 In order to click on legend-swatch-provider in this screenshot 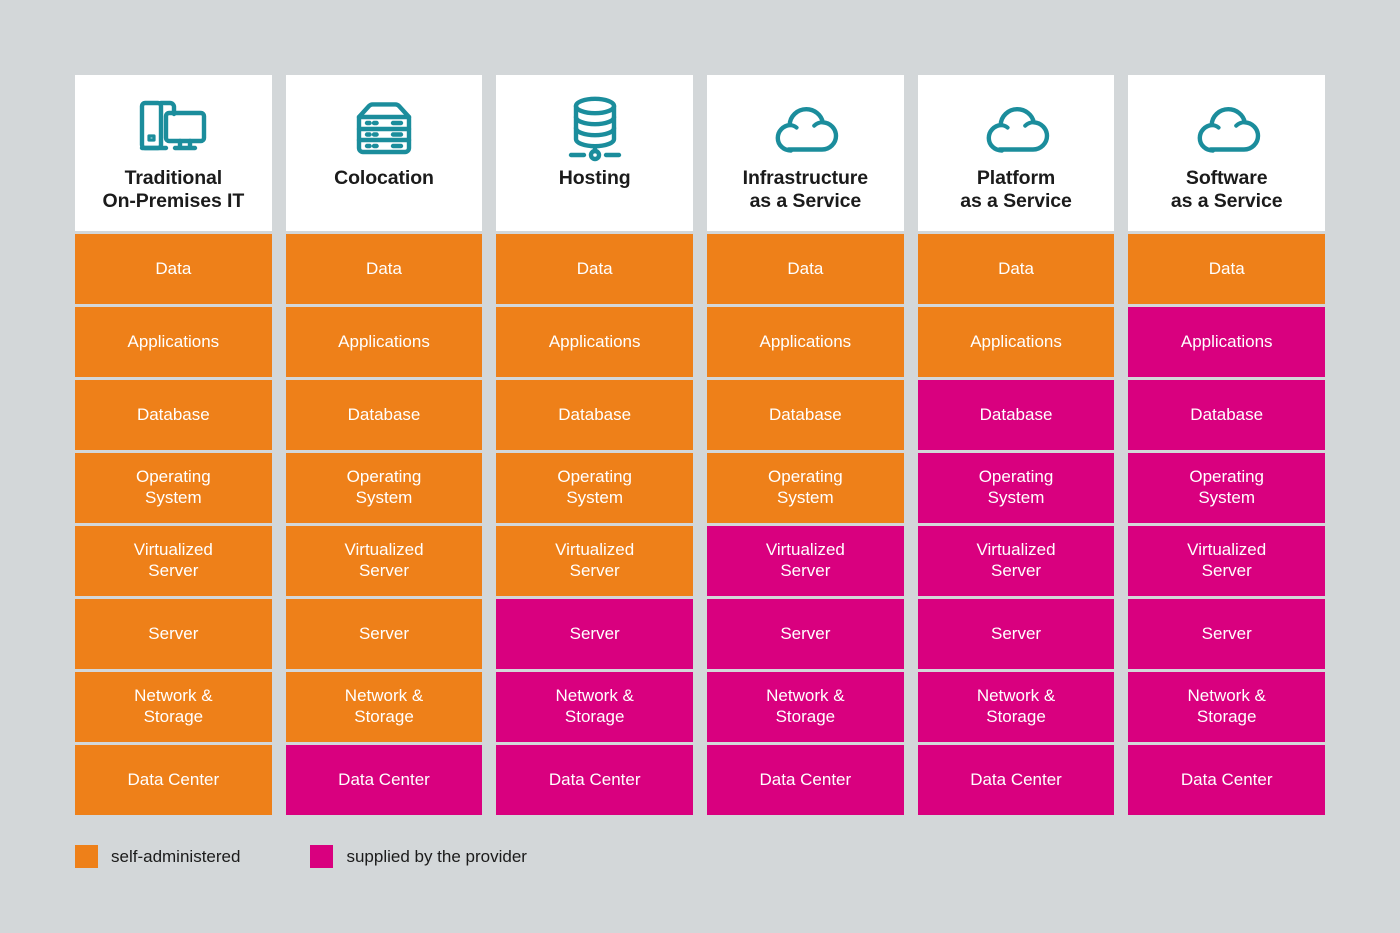, I will do `click(322, 856)`.